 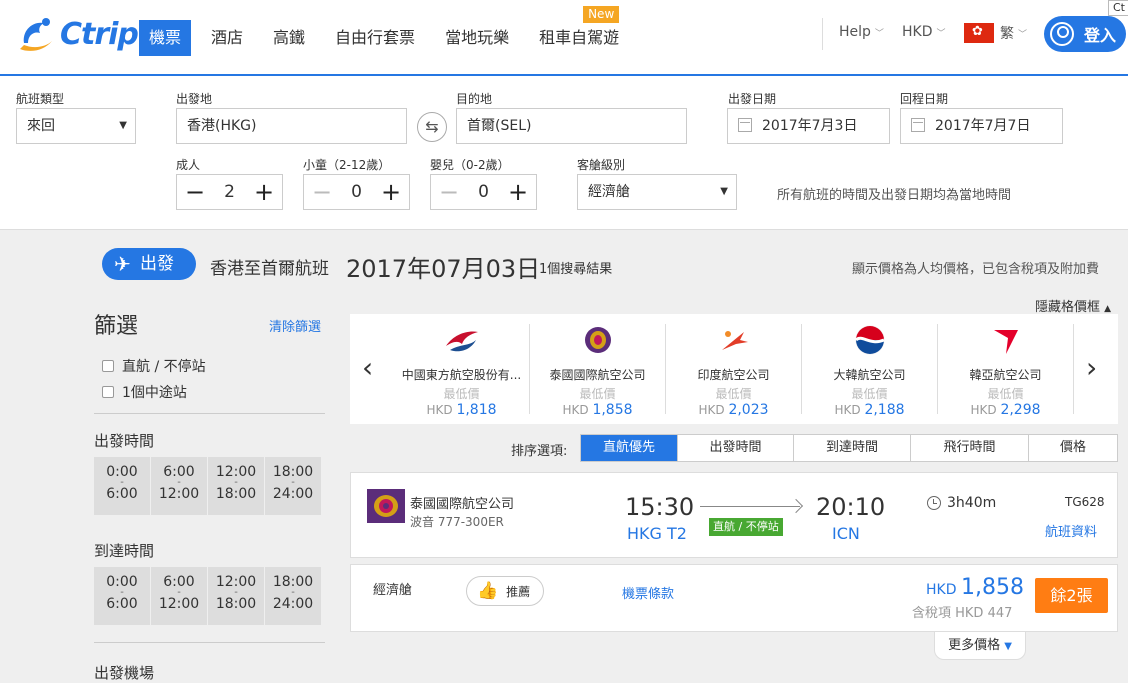 What do you see at coordinates (980, 646) in the screenshot?
I see `more-prices-toggle: 更多價格 ▼` at bounding box center [980, 646].